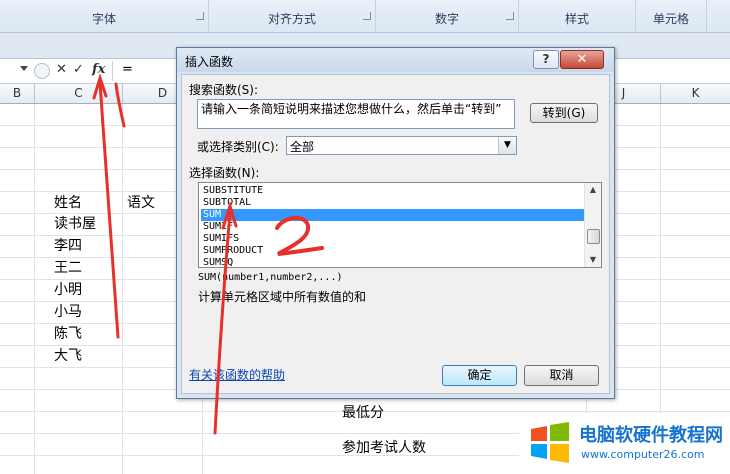 Image resolution: width=730 pixels, height=474 pixels. Describe the element at coordinates (643, 454) in the screenshot. I see `watermark-url: www.computer26.com` at that location.